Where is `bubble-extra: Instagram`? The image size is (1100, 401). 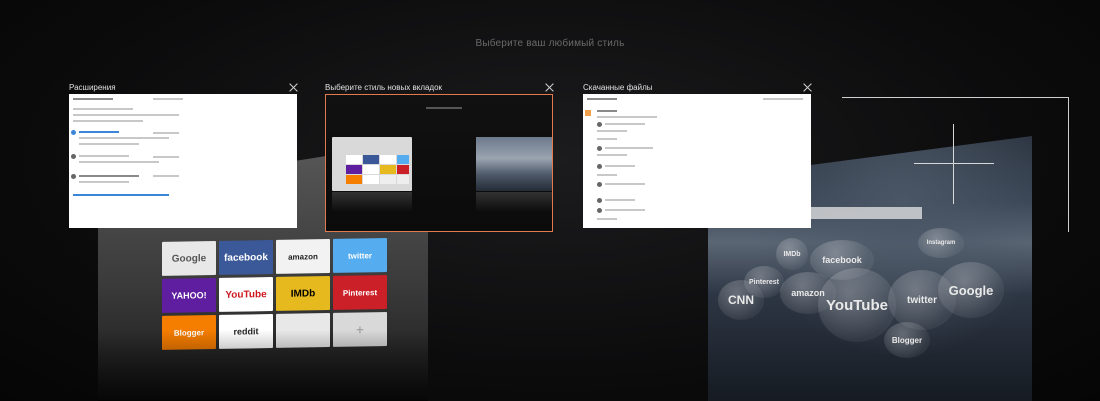 bubble-extra: Instagram is located at coordinates (941, 243).